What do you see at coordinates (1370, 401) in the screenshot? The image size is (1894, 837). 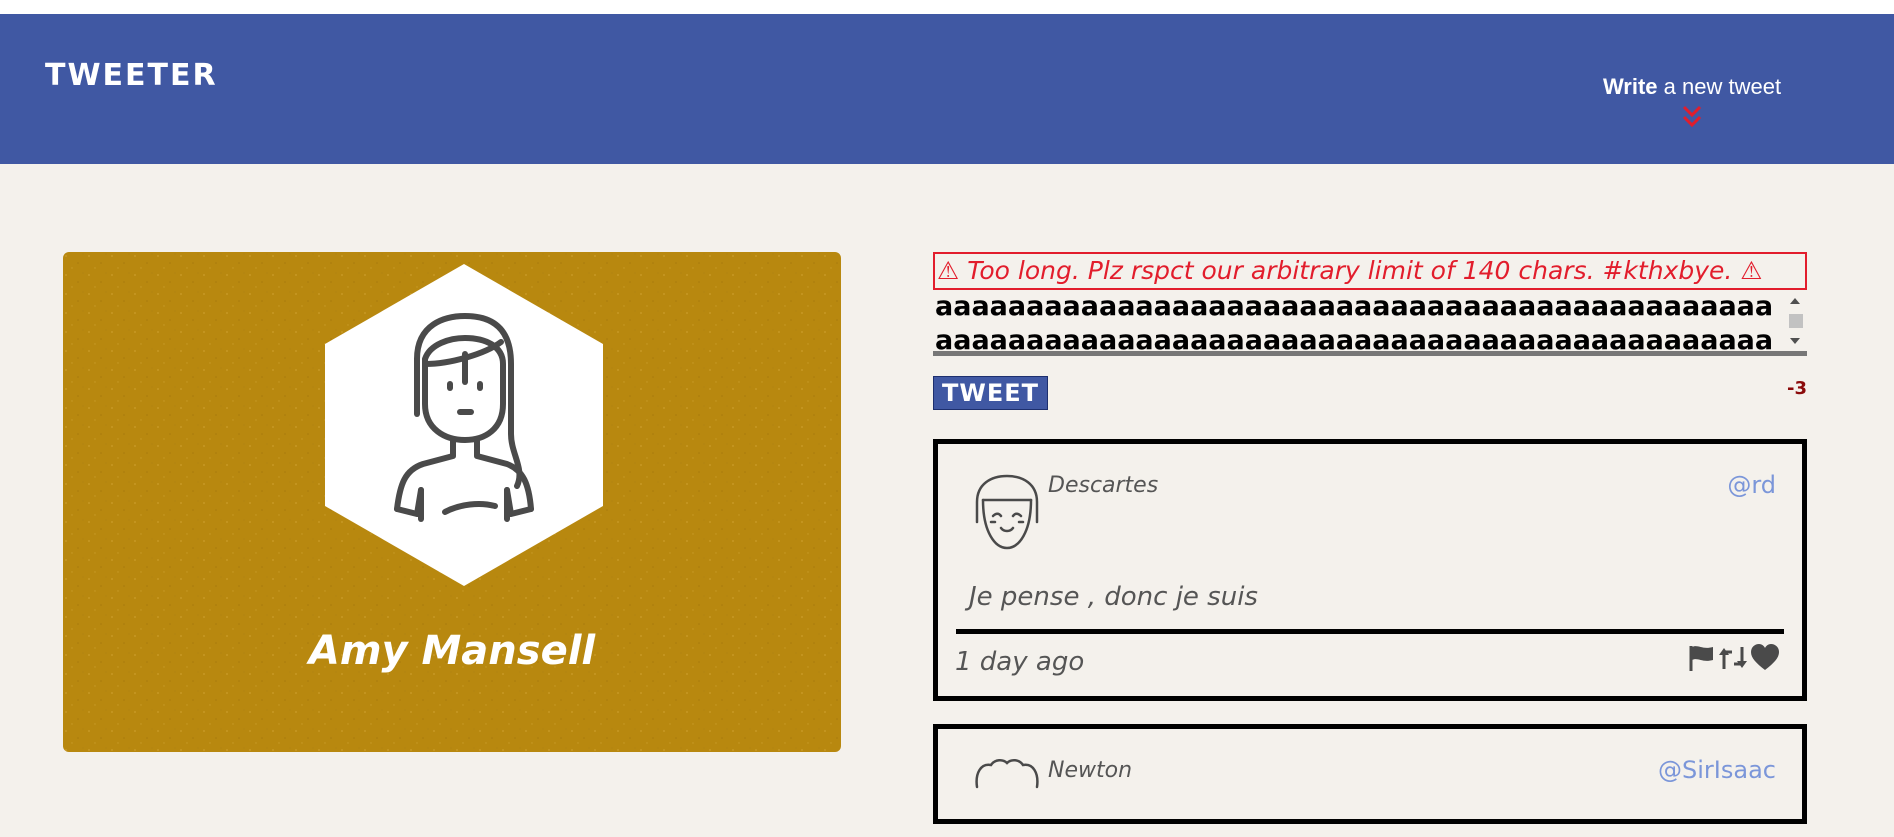 I see `compose-footer: TWEET -3` at bounding box center [1370, 401].